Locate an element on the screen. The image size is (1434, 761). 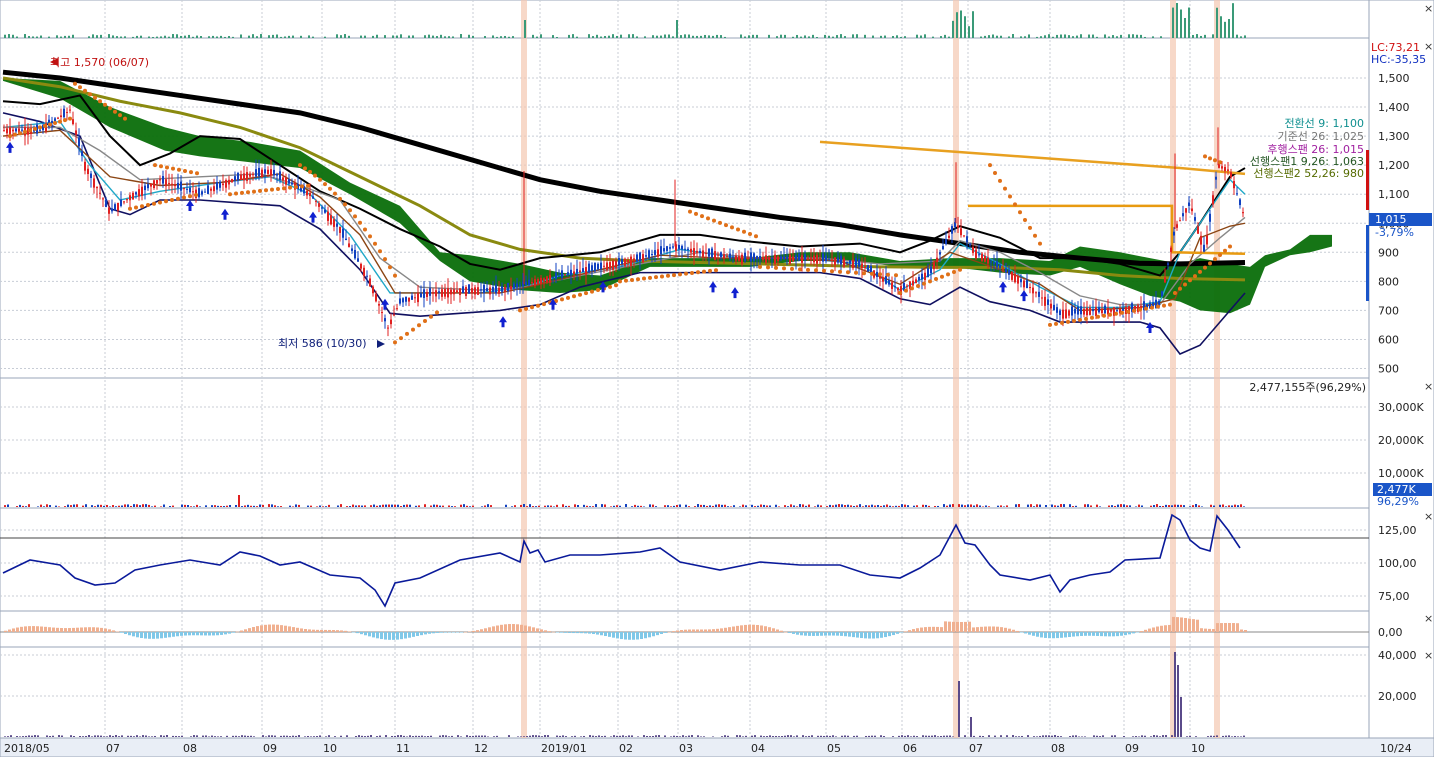
time-tick-label: 05 is located at coordinates (834, 748).